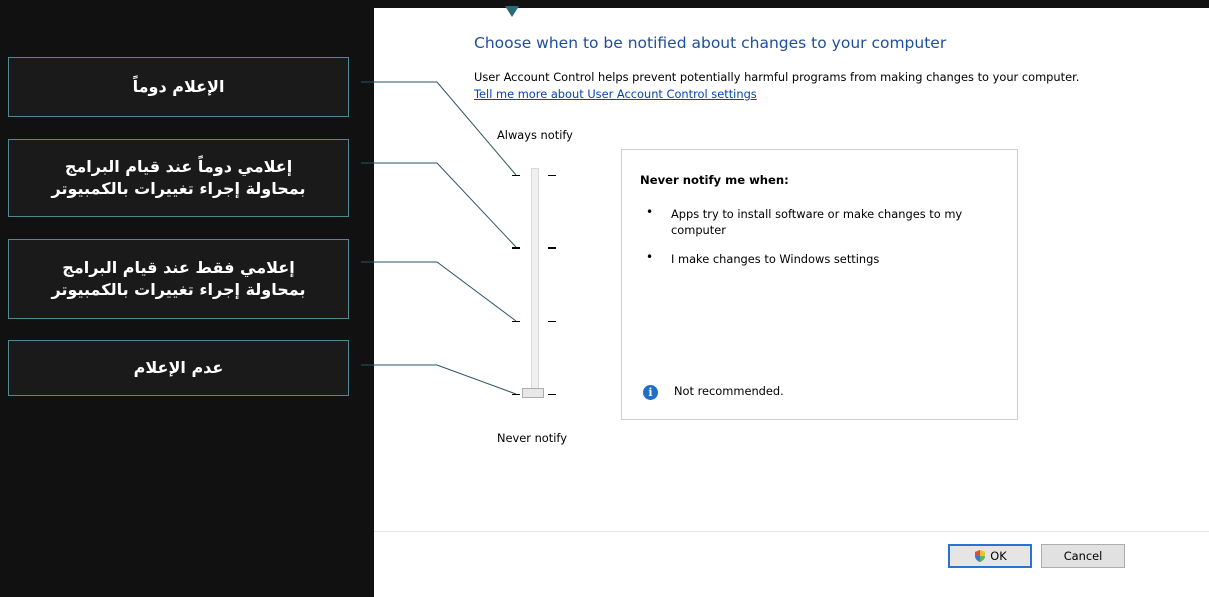 The height and width of the screenshot is (597, 1209). Describe the element at coordinates (535, 135) in the screenshot. I see `slider-top-label: Always notify` at that location.